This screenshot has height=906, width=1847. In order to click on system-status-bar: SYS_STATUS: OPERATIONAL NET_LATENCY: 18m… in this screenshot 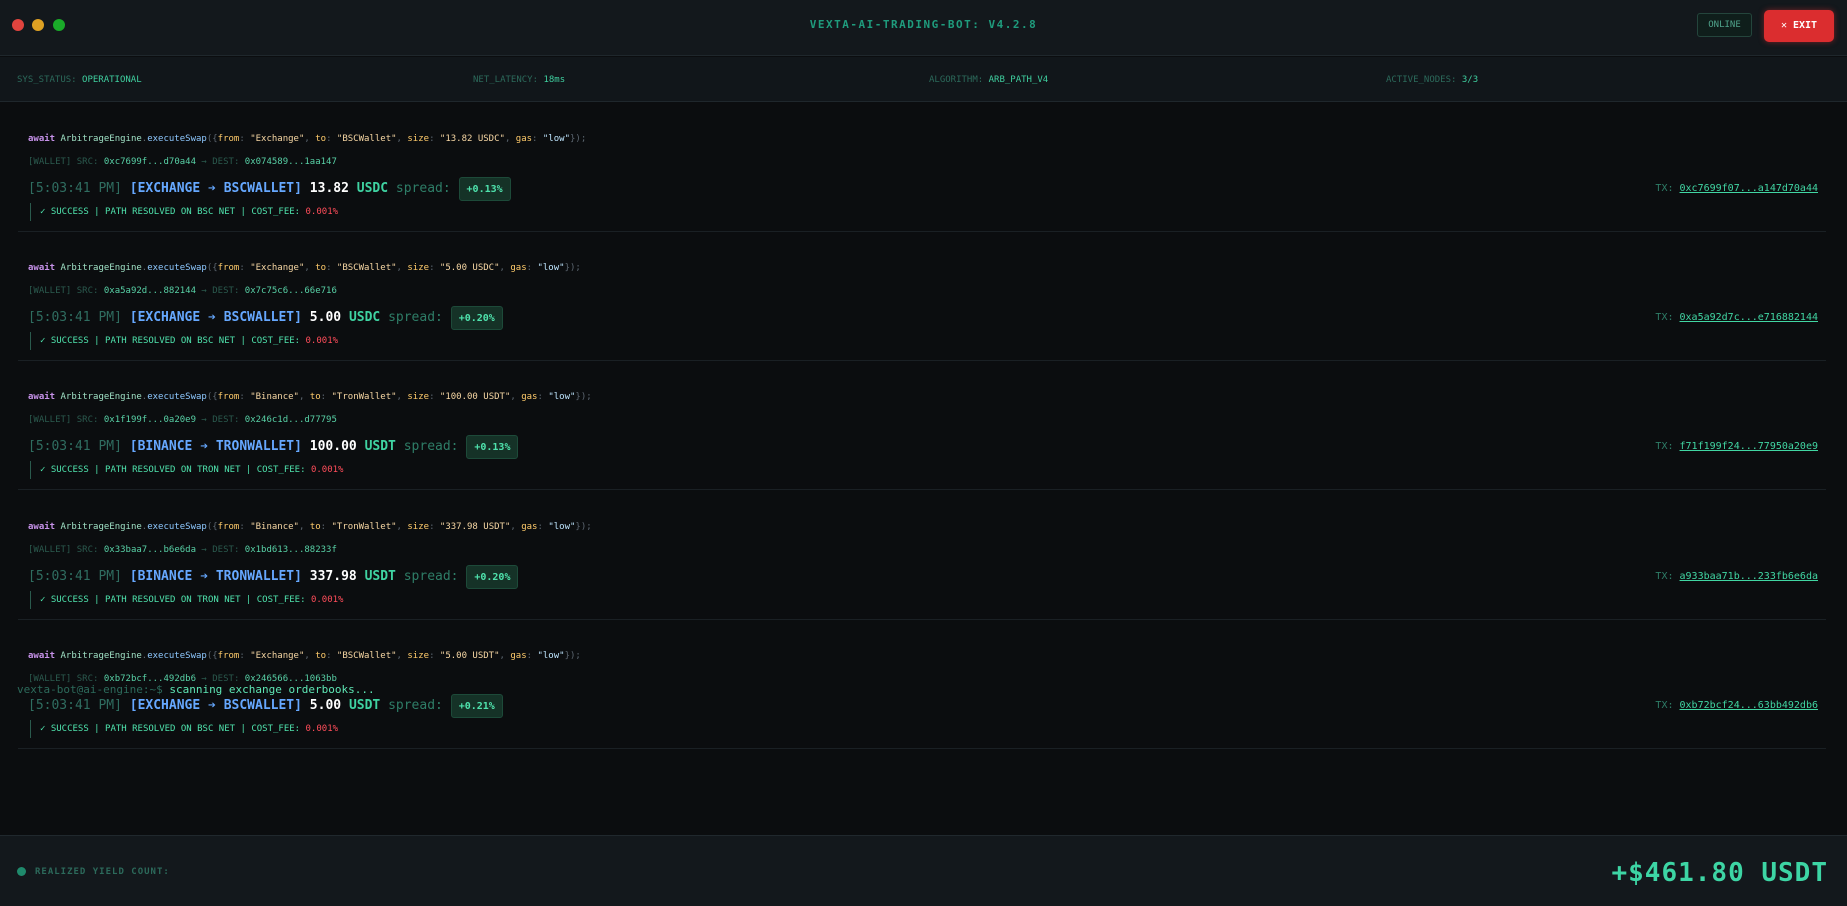, I will do `click(923, 79)`.